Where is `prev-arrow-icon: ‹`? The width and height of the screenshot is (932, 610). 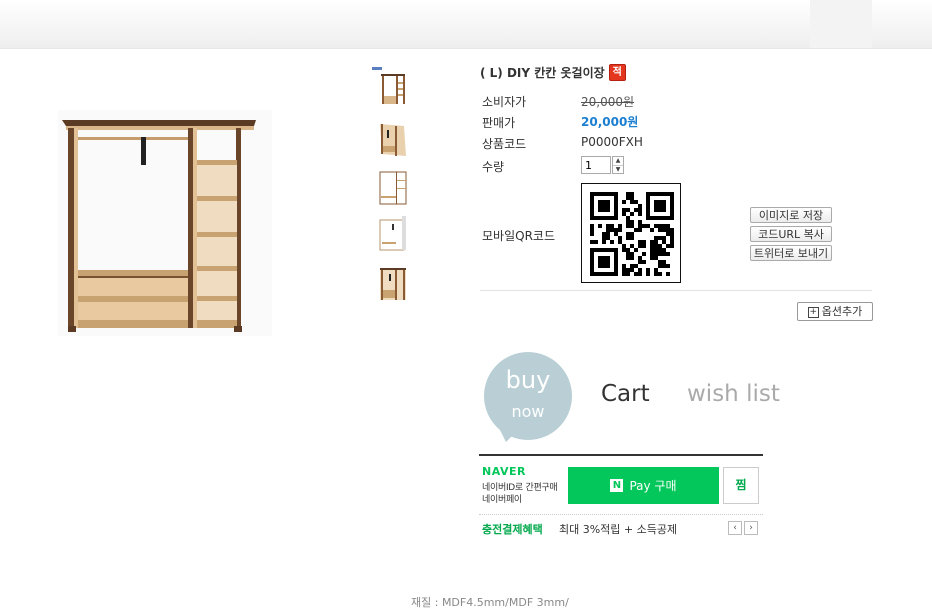 prev-arrow-icon: ‹ is located at coordinates (735, 528).